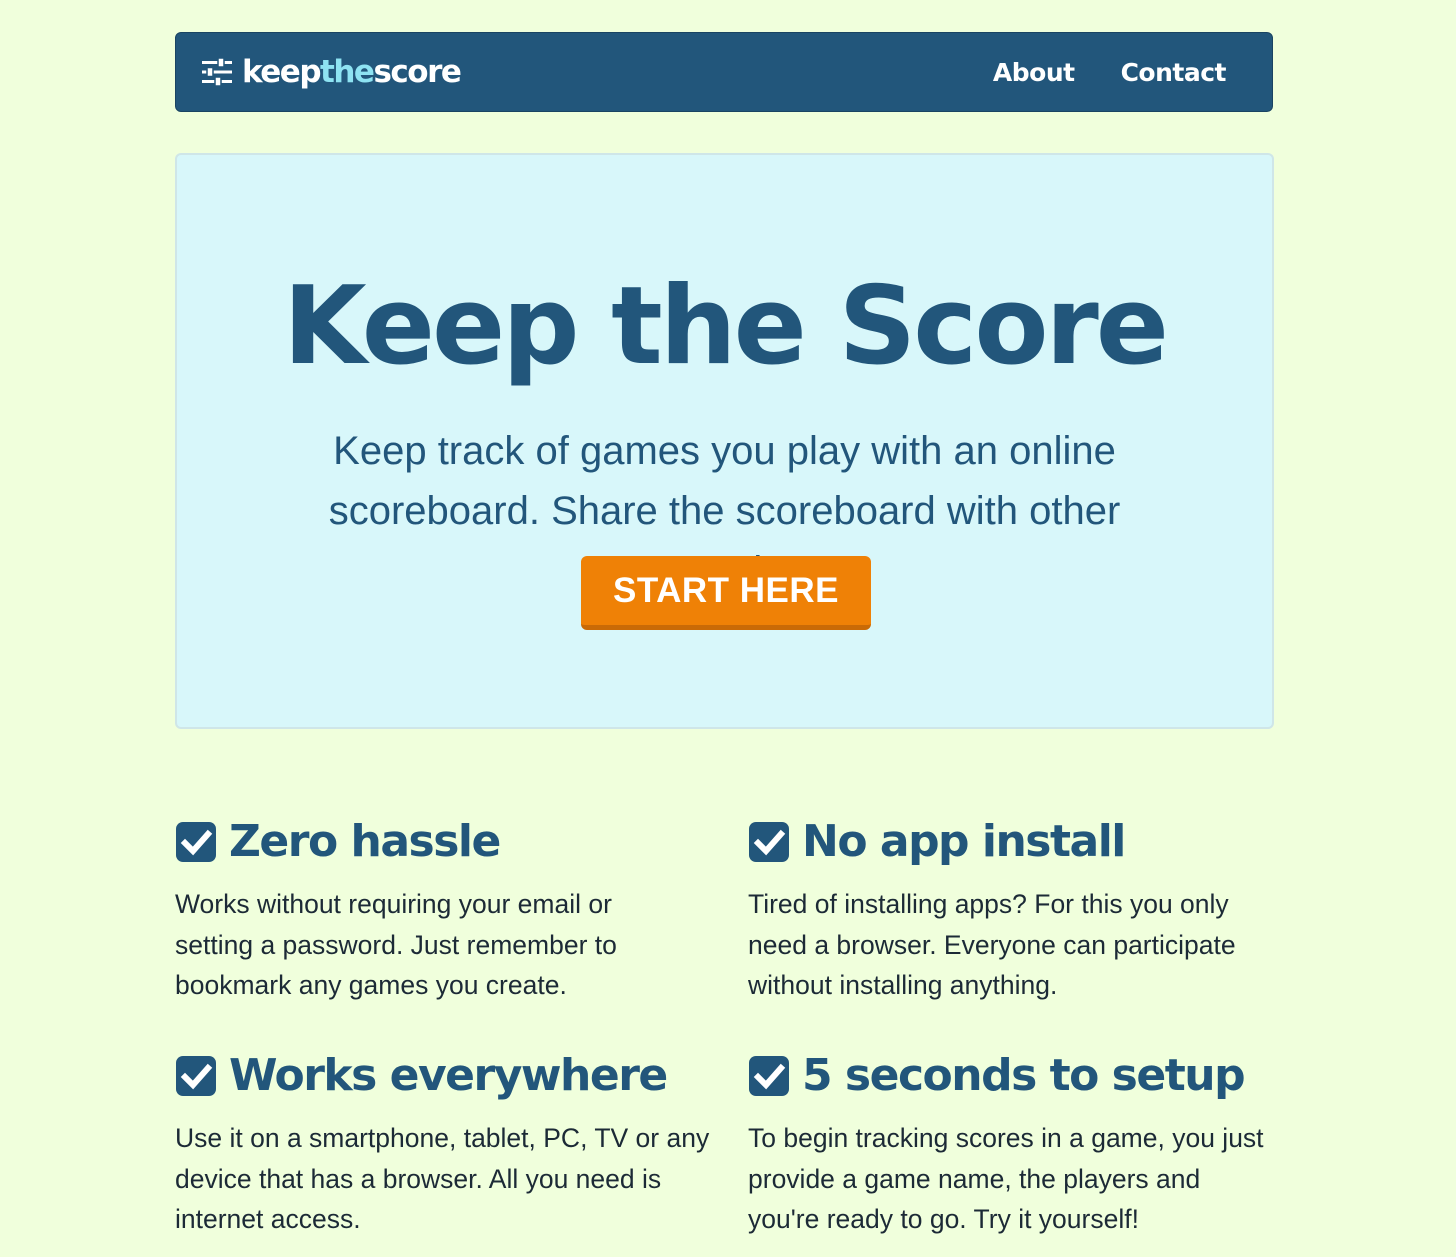  What do you see at coordinates (974, 1178) in the screenshot?
I see `feature-description-line-2: provide a game name, the players and` at bounding box center [974, 1178].